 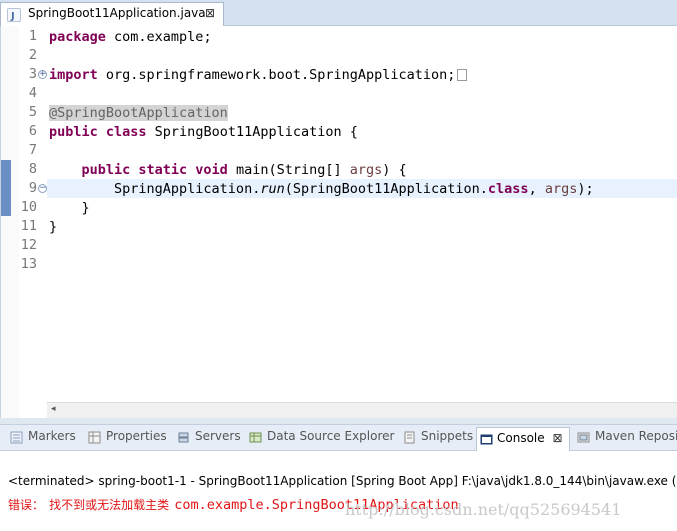 I want to click on line-number: 7, so click(x=32, y=150).